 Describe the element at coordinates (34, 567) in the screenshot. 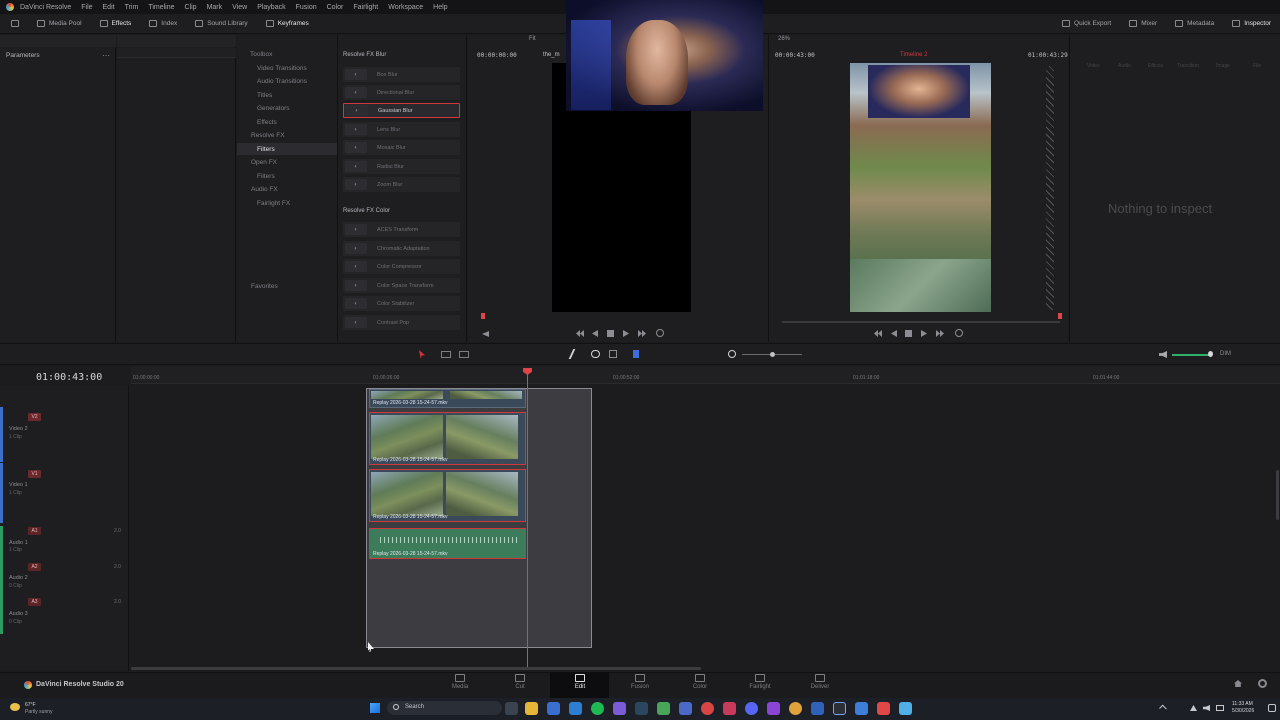

I see `track-badge-a2: A2` at that location.